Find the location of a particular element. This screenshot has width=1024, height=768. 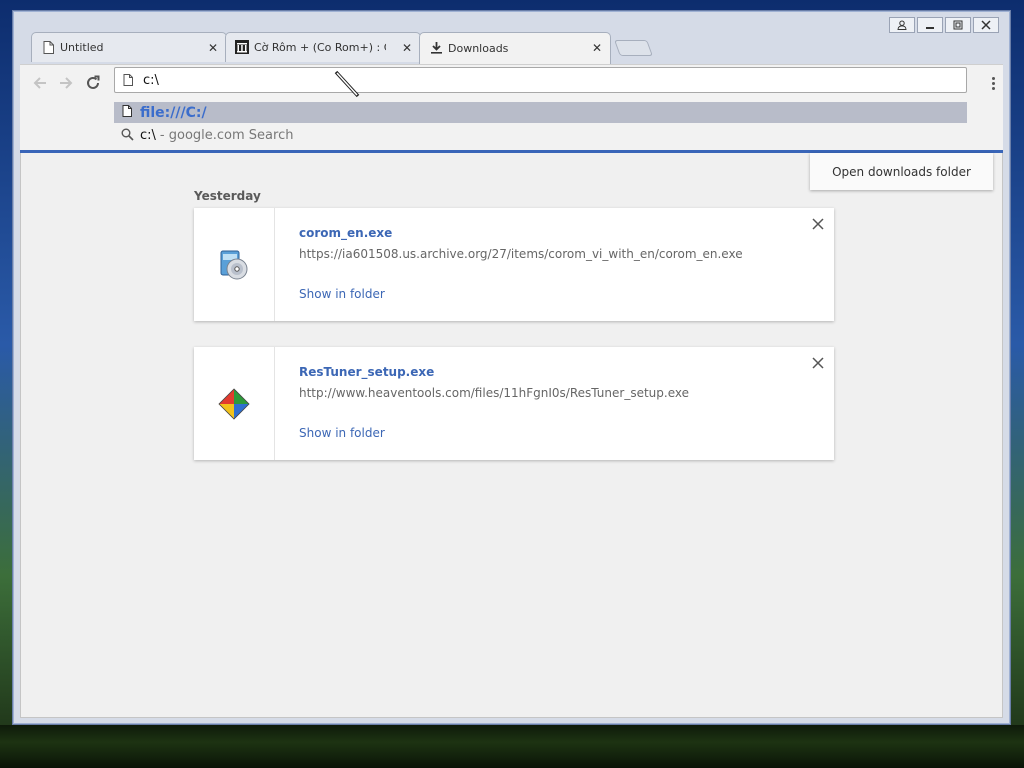

suggestion-search: c:\ - google.com Search is located at coordinates (540, 135).